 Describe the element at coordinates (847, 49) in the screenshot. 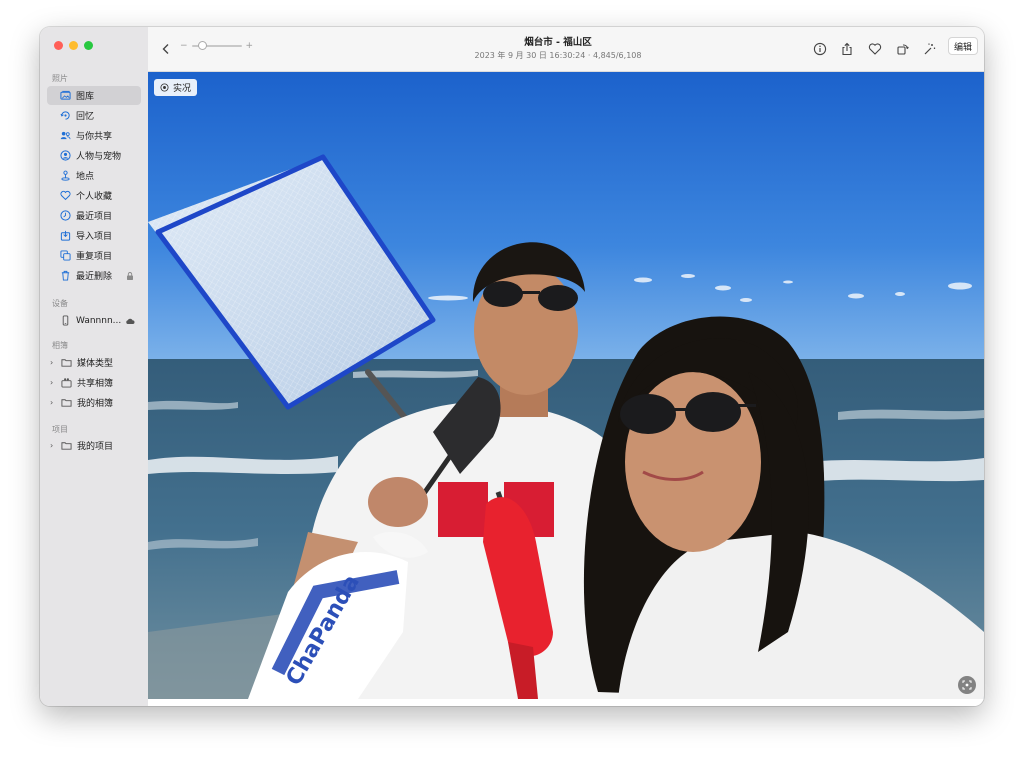

I see `share-icon` at that location.